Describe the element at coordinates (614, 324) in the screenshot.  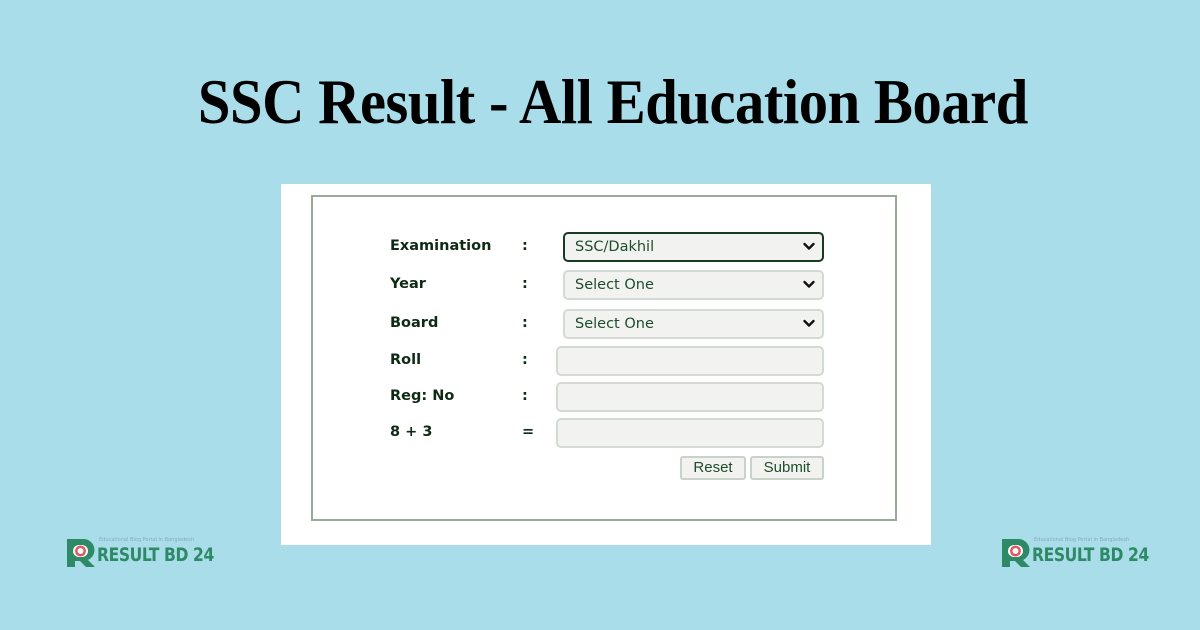
I see `board-select-value: Select One` at that location.